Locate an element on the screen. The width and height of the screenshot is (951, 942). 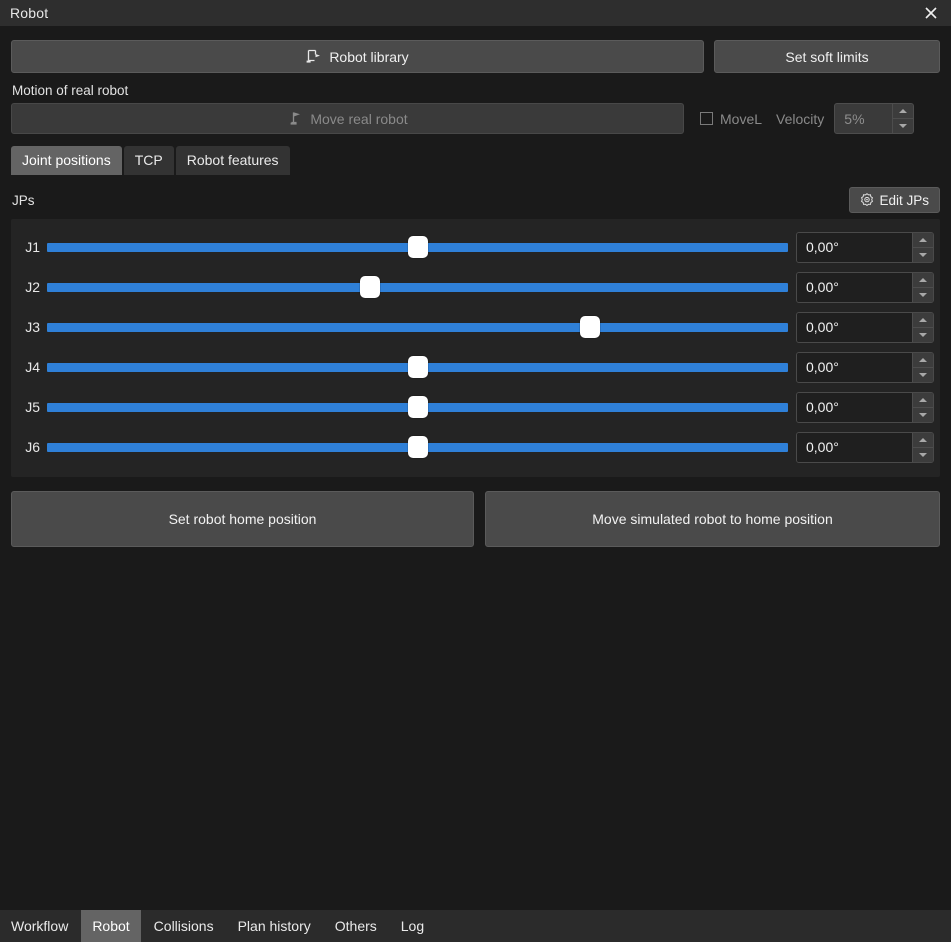
joint-value-stepper-j6: 0,00° is located at coordinates (865, 447).